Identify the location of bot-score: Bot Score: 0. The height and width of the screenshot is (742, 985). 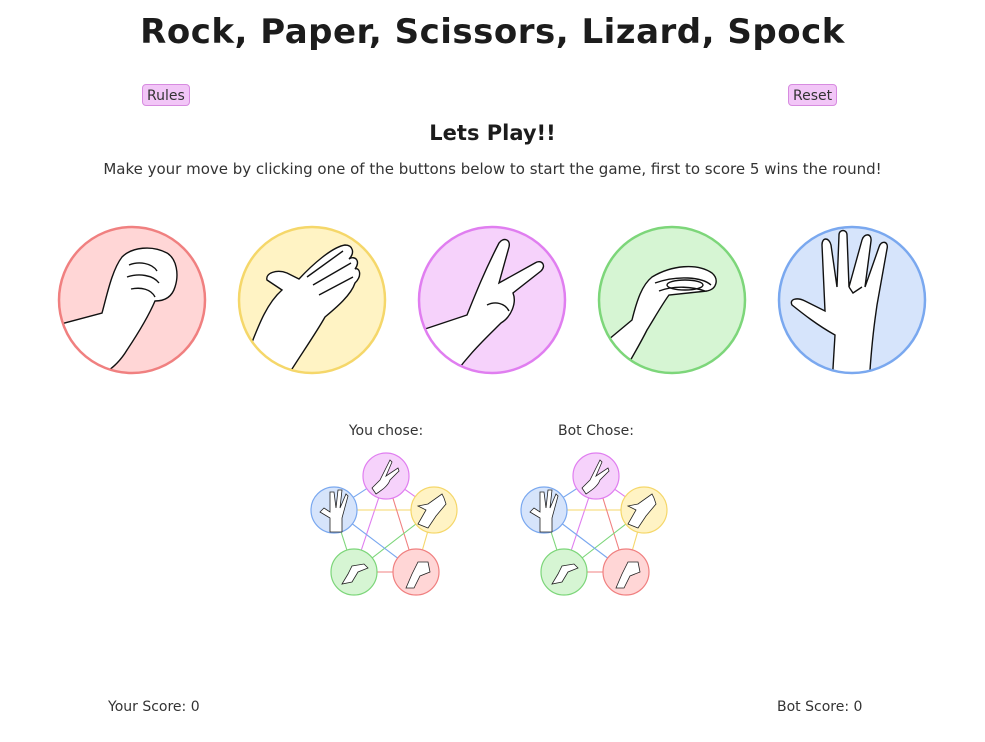
(820, 707).